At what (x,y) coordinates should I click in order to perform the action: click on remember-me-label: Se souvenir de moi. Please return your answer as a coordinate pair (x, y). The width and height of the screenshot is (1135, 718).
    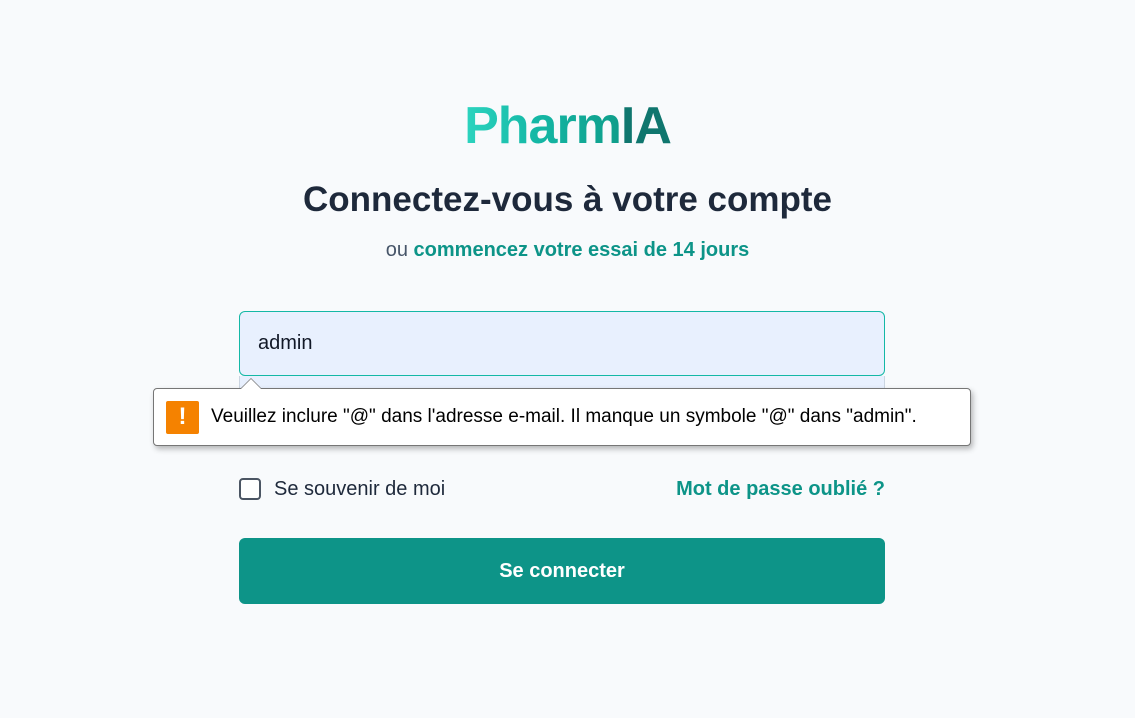
    Looking at the image, I should click on (359, 489).